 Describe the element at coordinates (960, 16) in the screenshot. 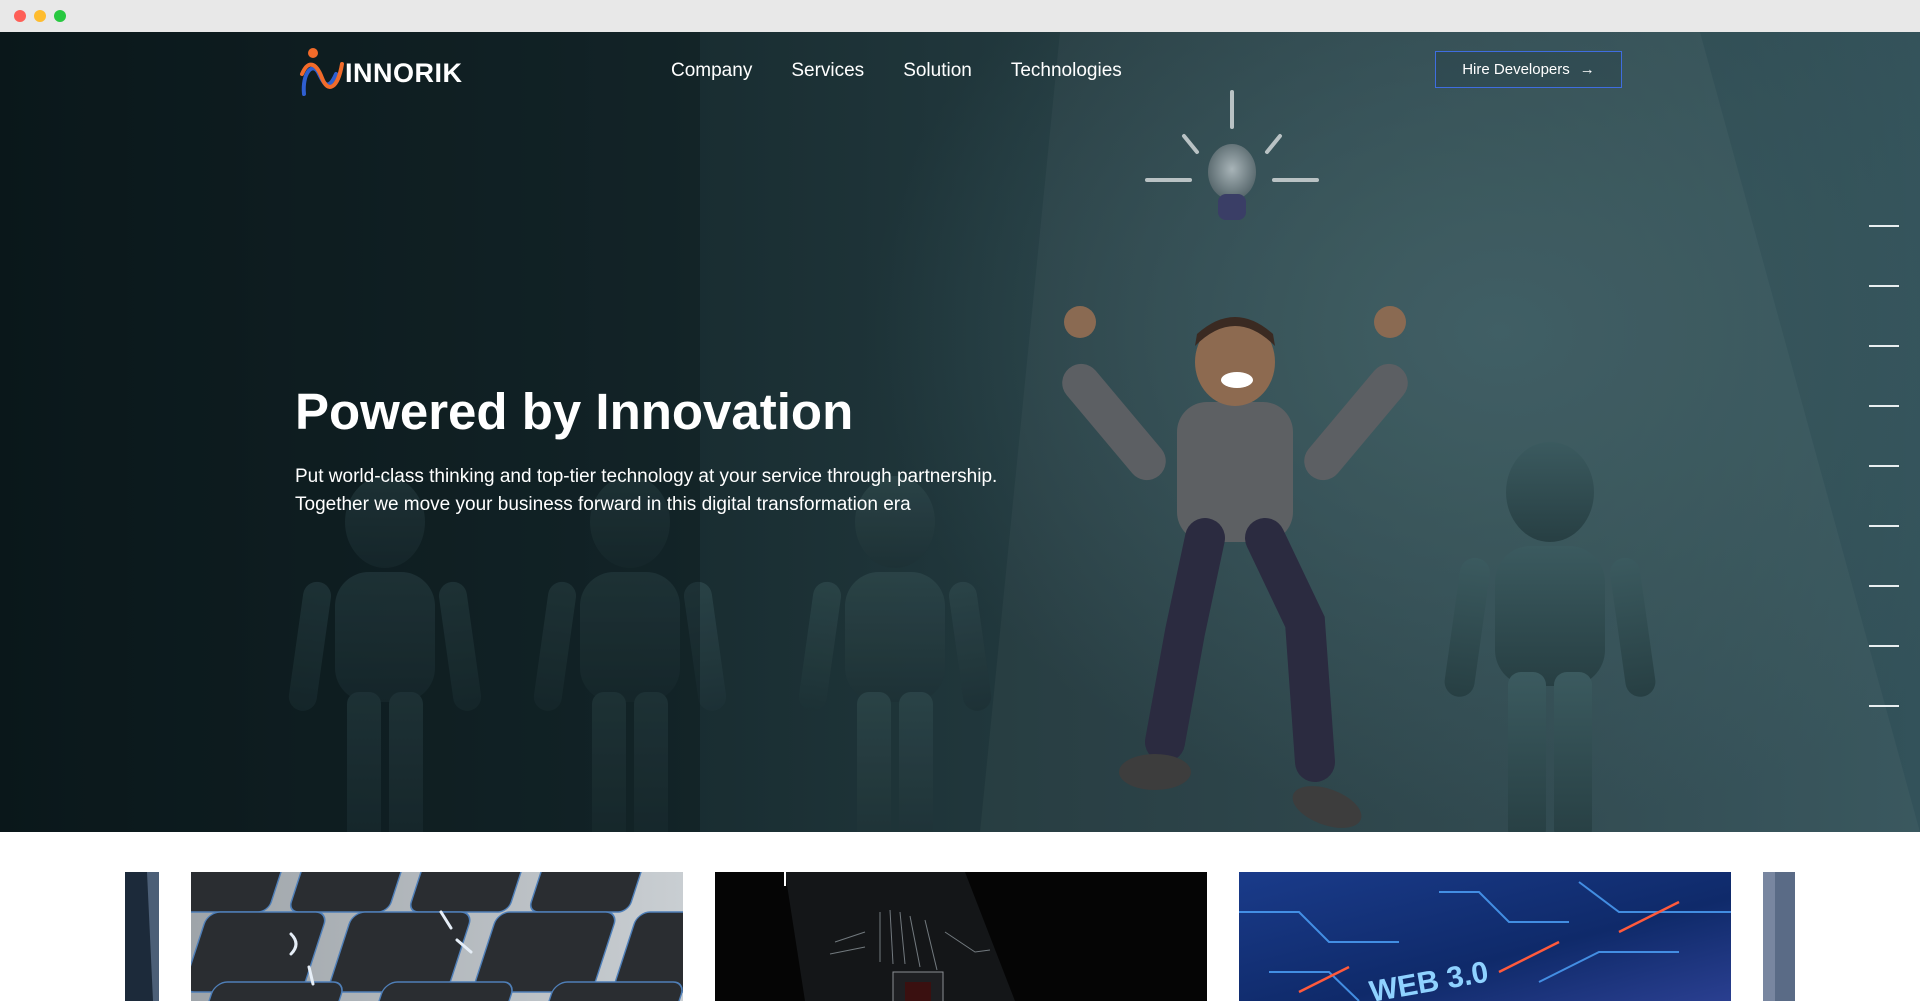

I see `browser-chrome` at that location.